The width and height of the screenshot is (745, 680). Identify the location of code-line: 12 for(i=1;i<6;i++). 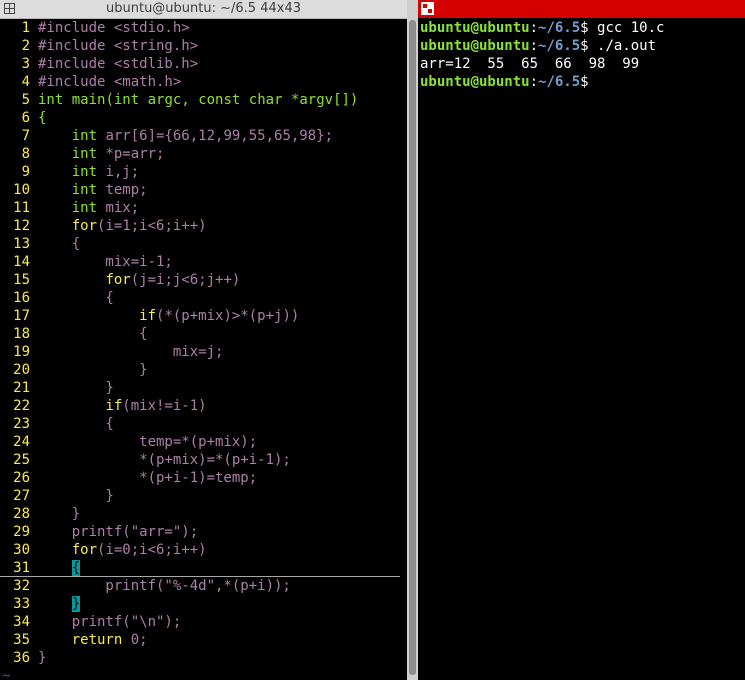
(200, 226).